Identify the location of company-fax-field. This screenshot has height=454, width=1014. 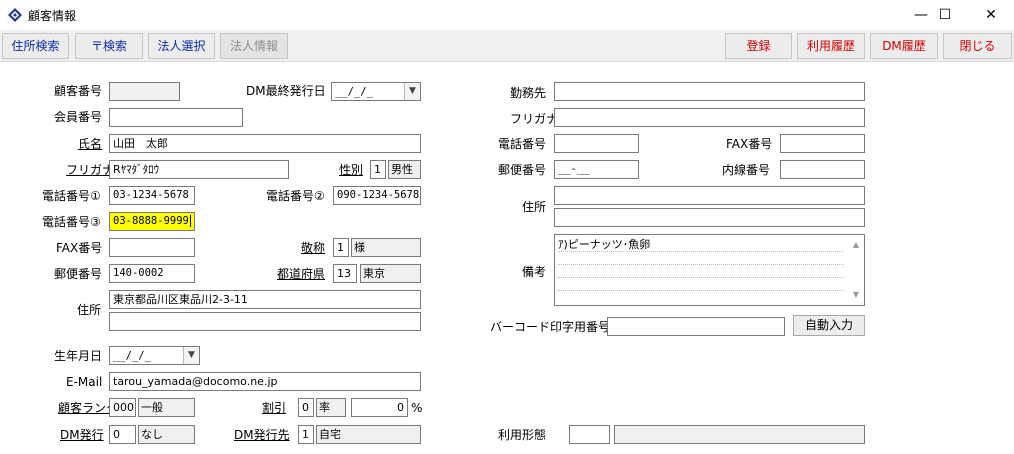
(822, 143).